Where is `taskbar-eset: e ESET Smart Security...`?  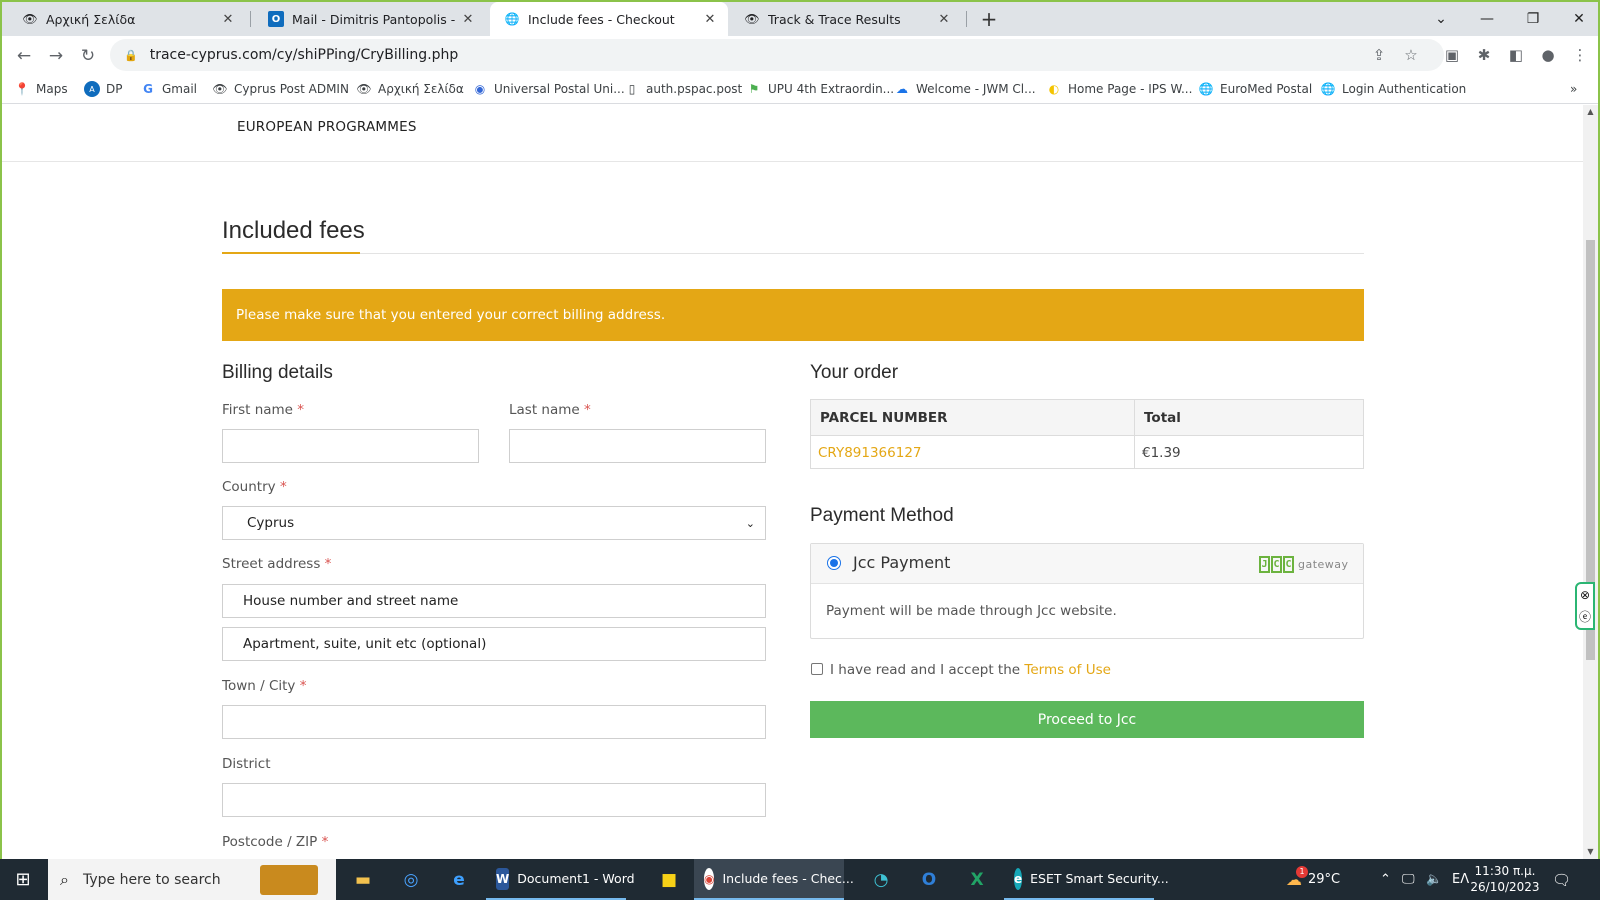
taskbar-eset: e ESET Smart Security... is located at coordinates (1086, 879).